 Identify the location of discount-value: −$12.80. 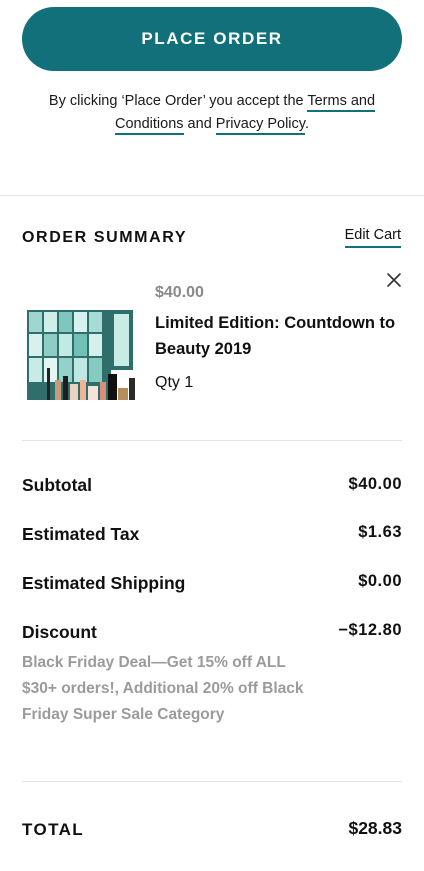
(370, 630).